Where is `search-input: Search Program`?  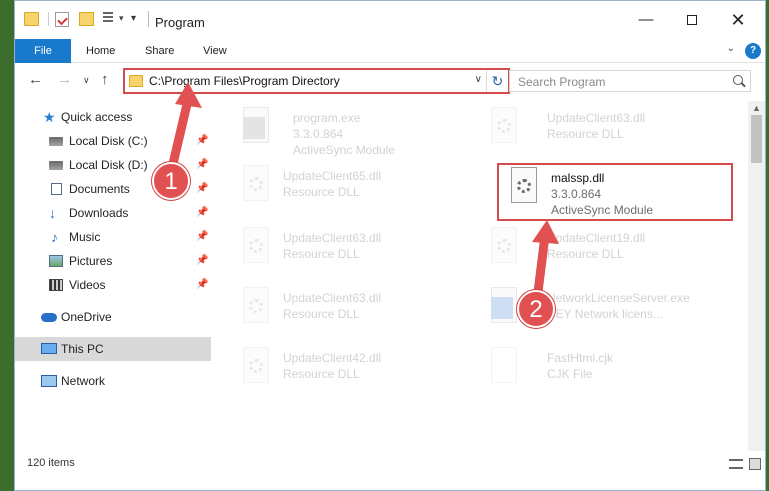 search-input: Search Program is located at coordinates (630, 81).